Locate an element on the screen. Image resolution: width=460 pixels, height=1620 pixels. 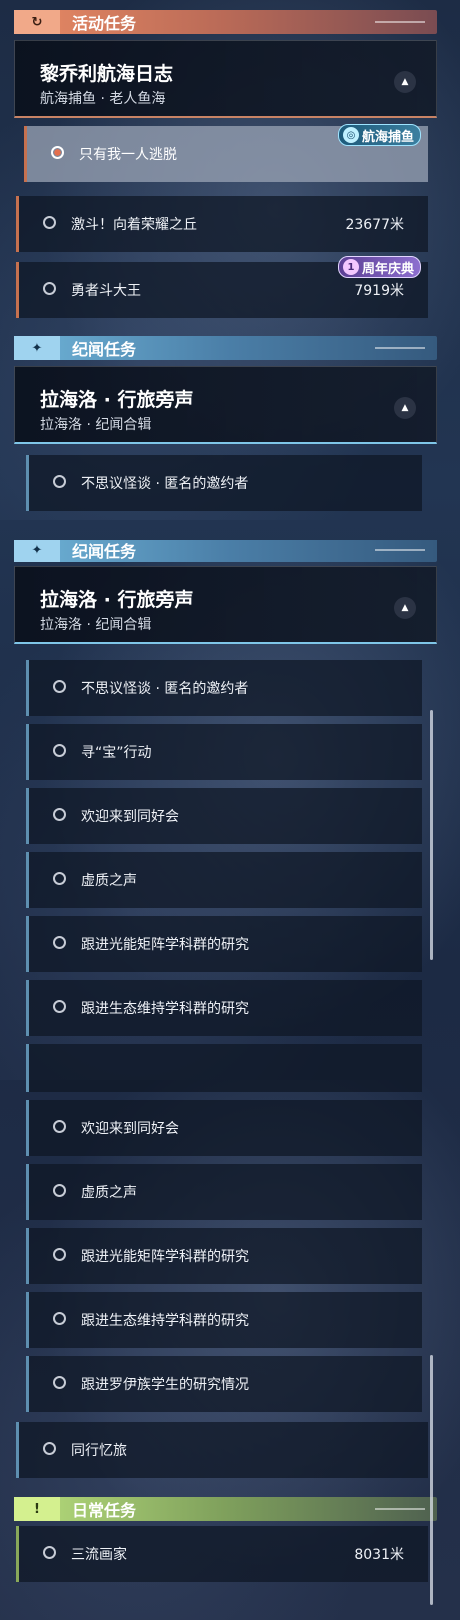
compass-icon: ◎ is located at coordinates (351, 135).